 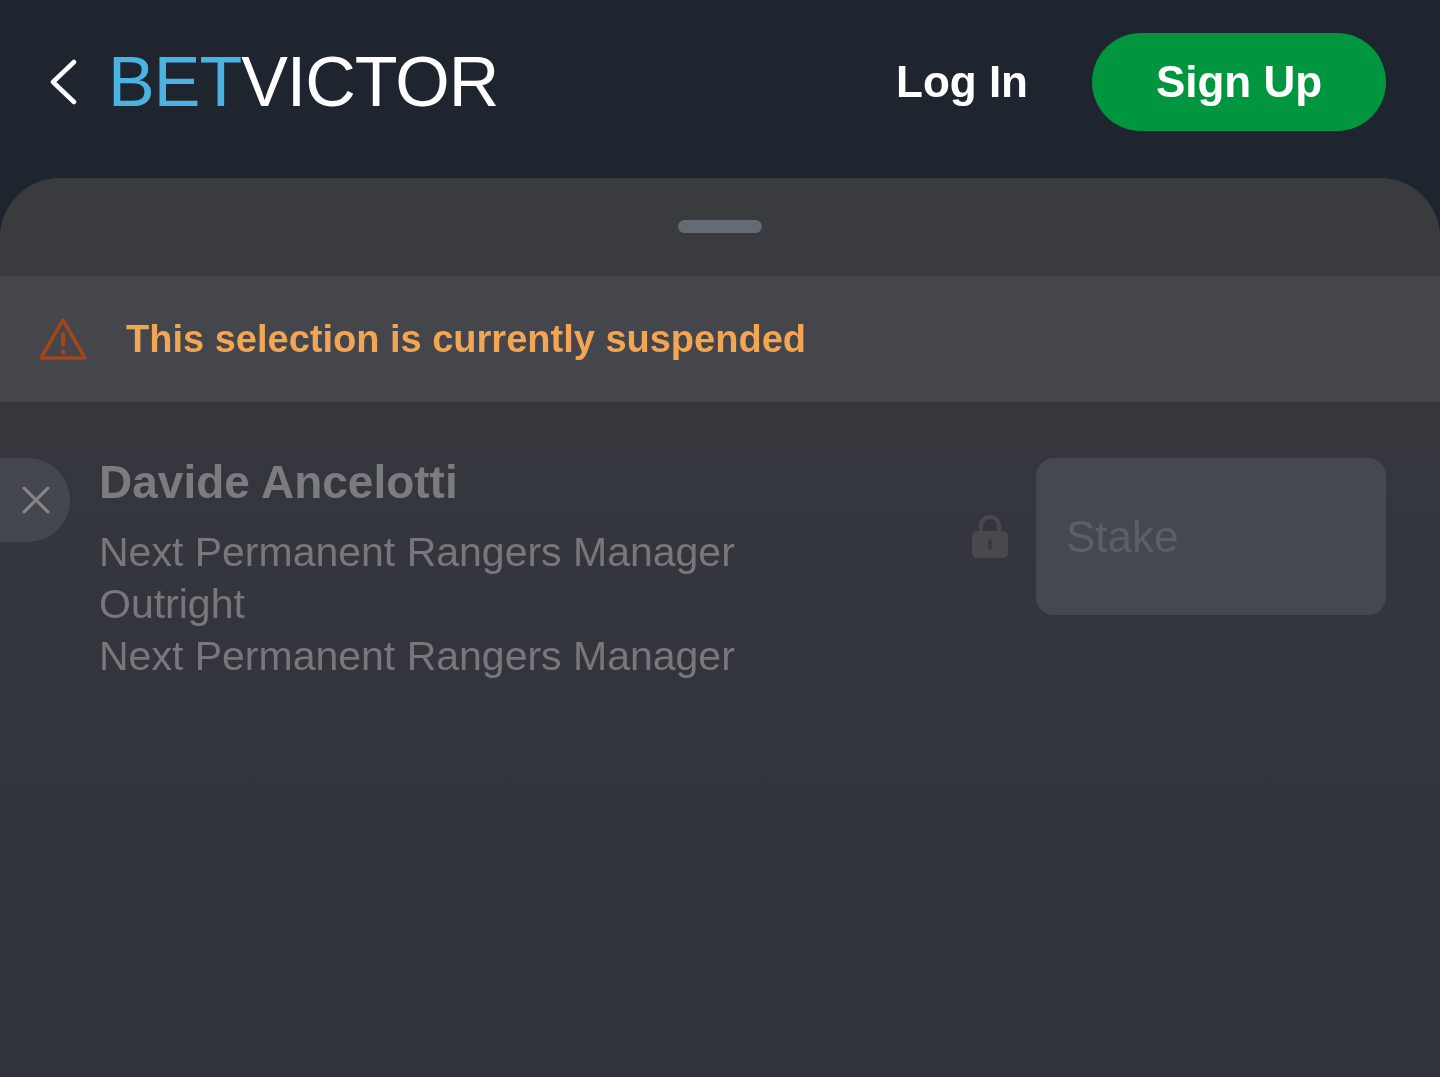 I want to click on selection-name: Davide Ancelotti, so click(x=279, y=482).